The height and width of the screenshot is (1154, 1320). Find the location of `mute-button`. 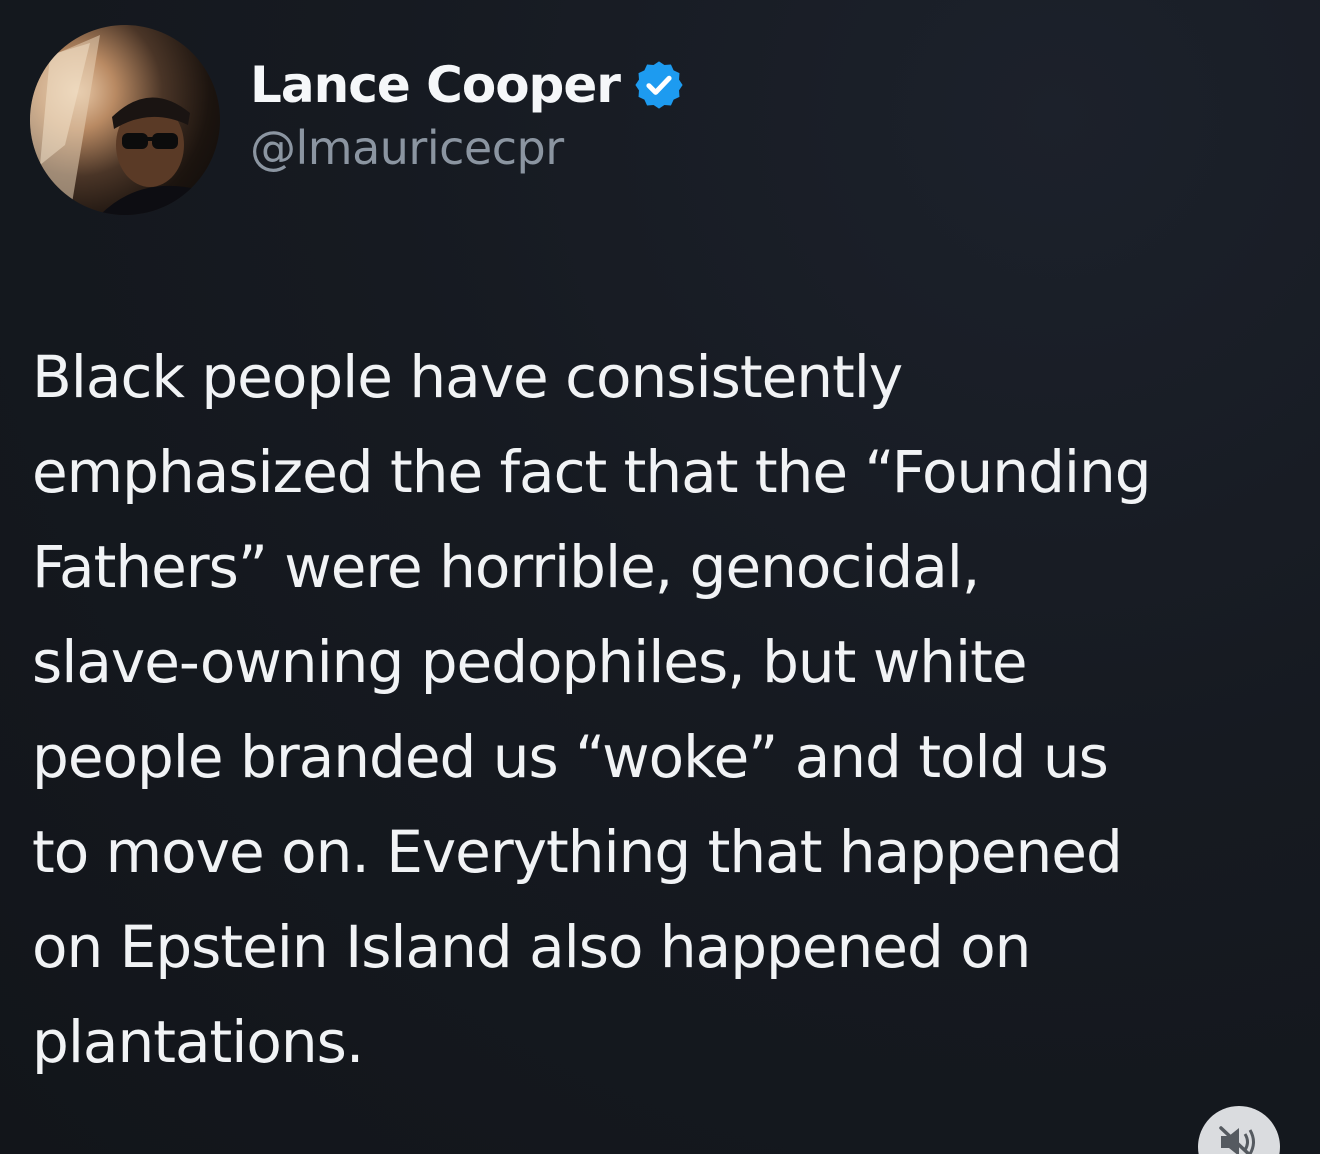

mute-button is located at coordinates (1239, 1130).